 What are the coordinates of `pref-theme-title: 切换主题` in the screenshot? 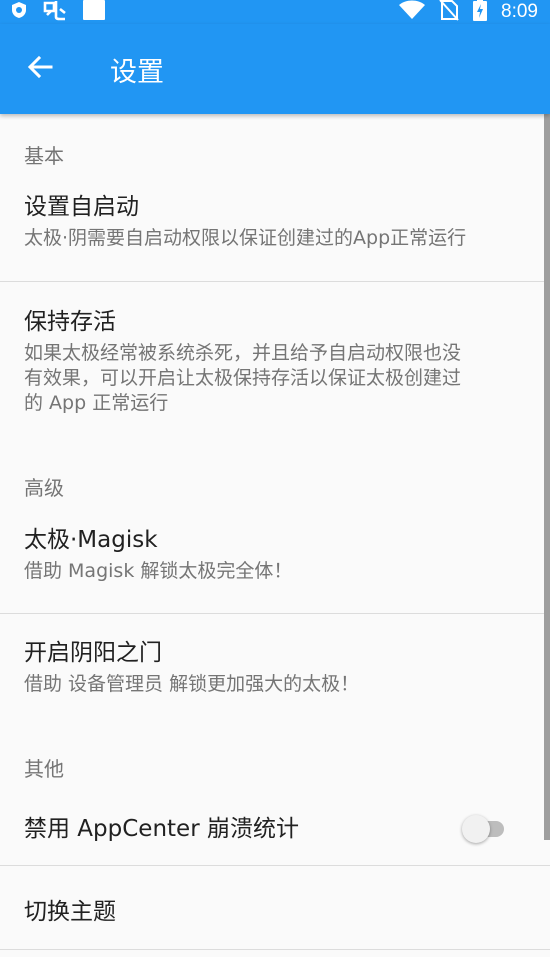 It's located at (70, 911).